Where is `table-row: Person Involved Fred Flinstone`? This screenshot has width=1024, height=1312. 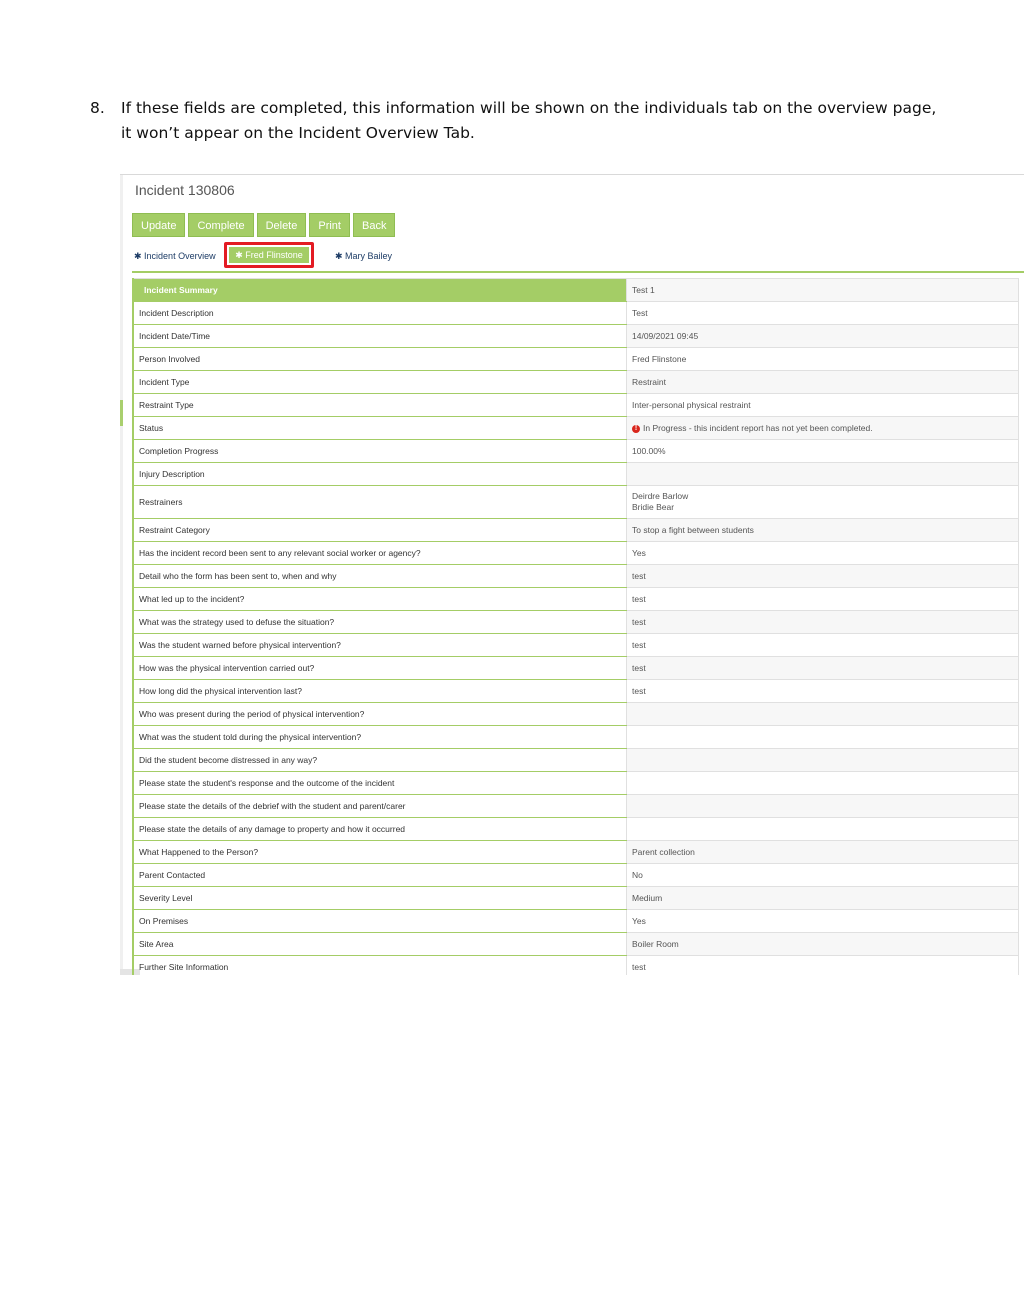 table-row: Person Involved Fred Flinstone is located at coordinates (575, 359).